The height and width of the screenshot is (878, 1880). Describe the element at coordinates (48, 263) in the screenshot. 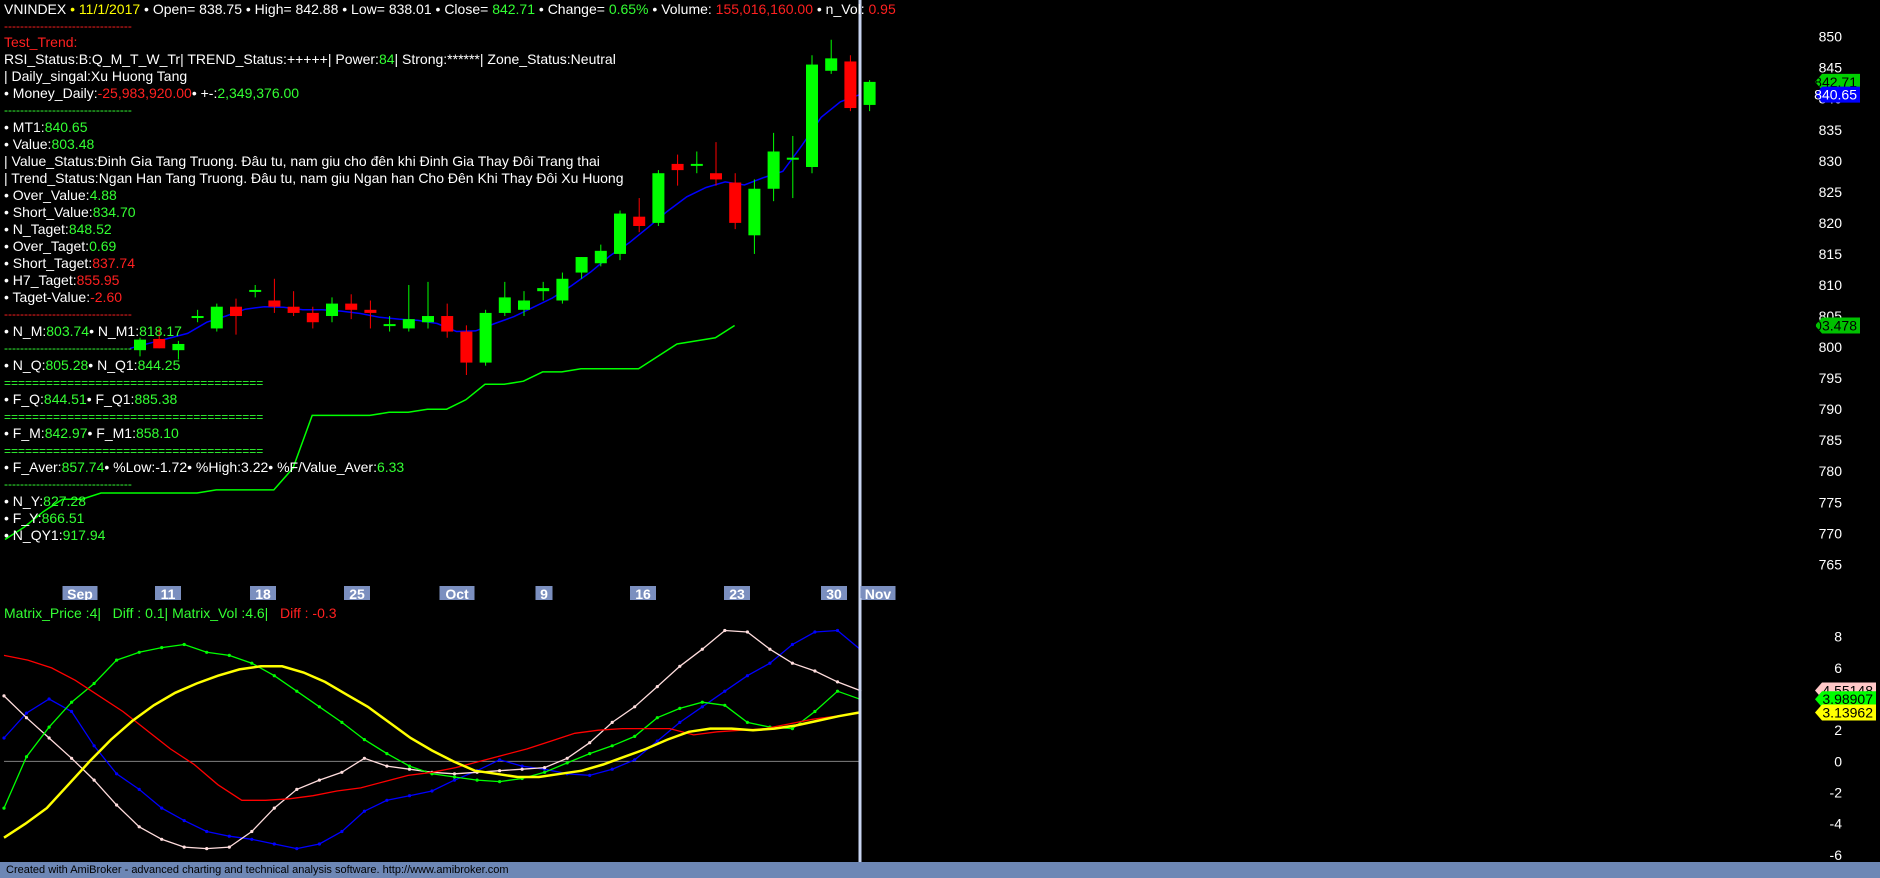

I see `short-taget-label: • Short_Taget:` at that location.